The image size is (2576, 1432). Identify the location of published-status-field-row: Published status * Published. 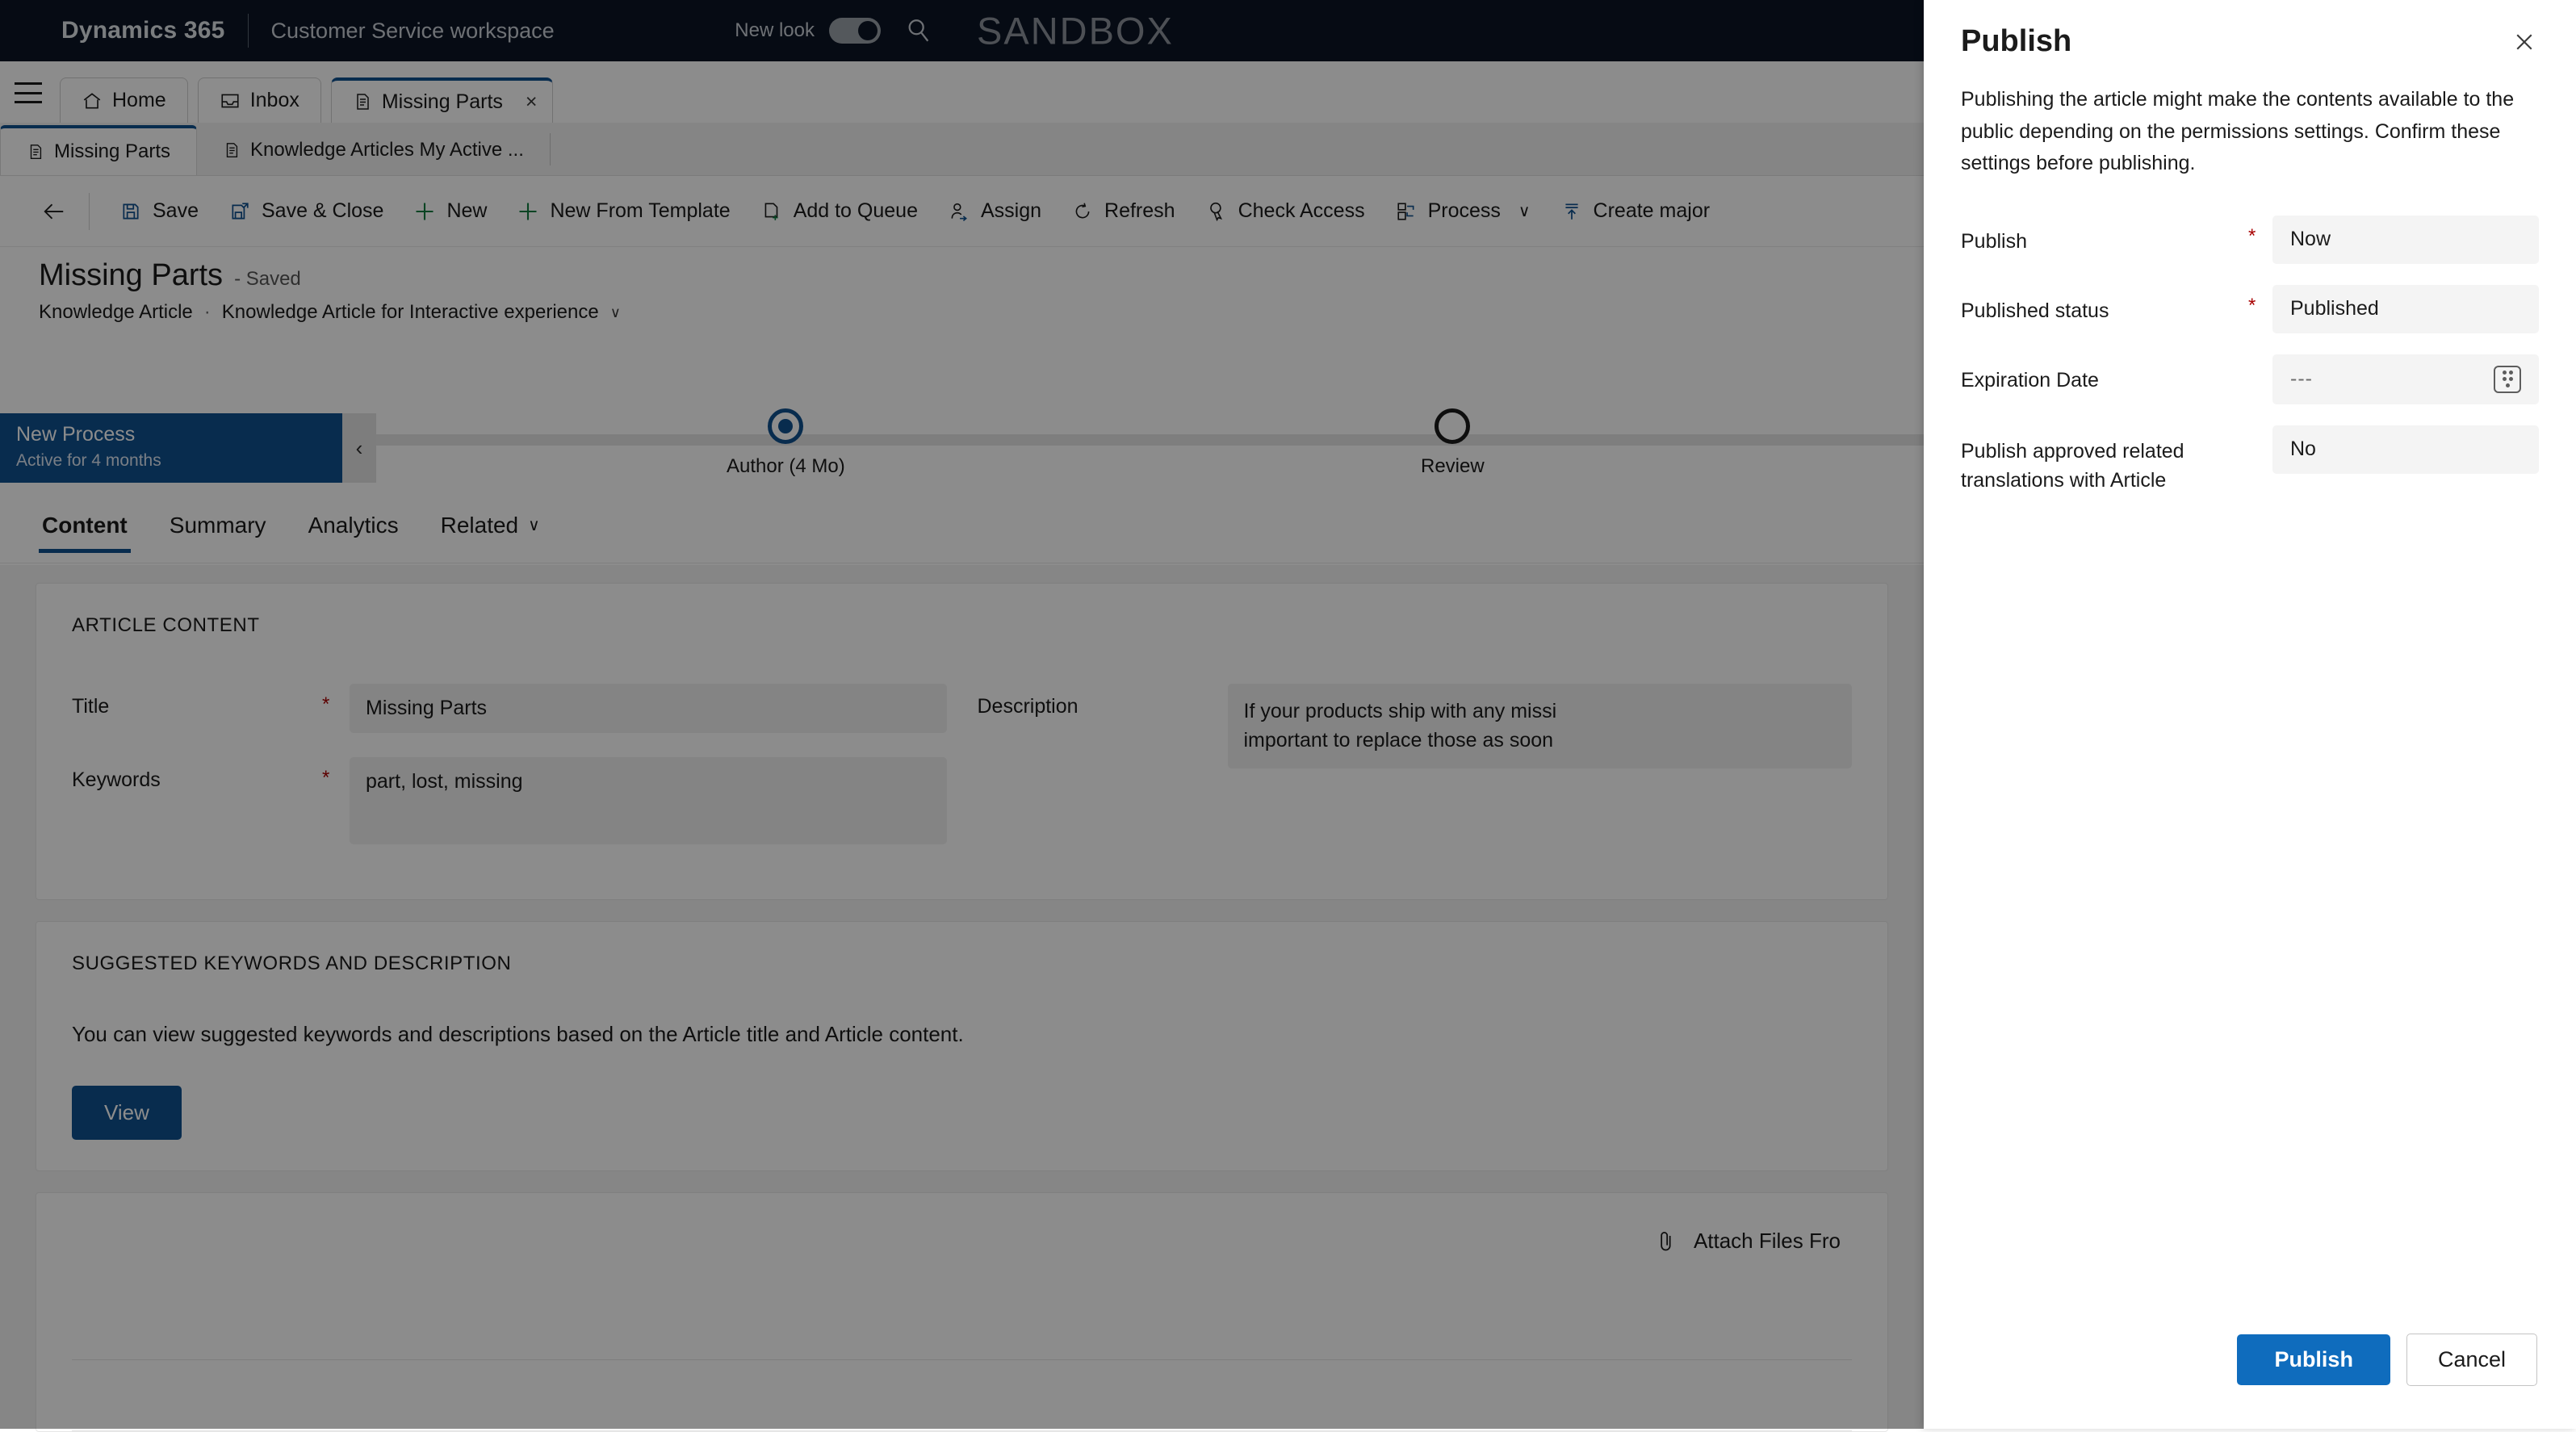
(2250, 308).